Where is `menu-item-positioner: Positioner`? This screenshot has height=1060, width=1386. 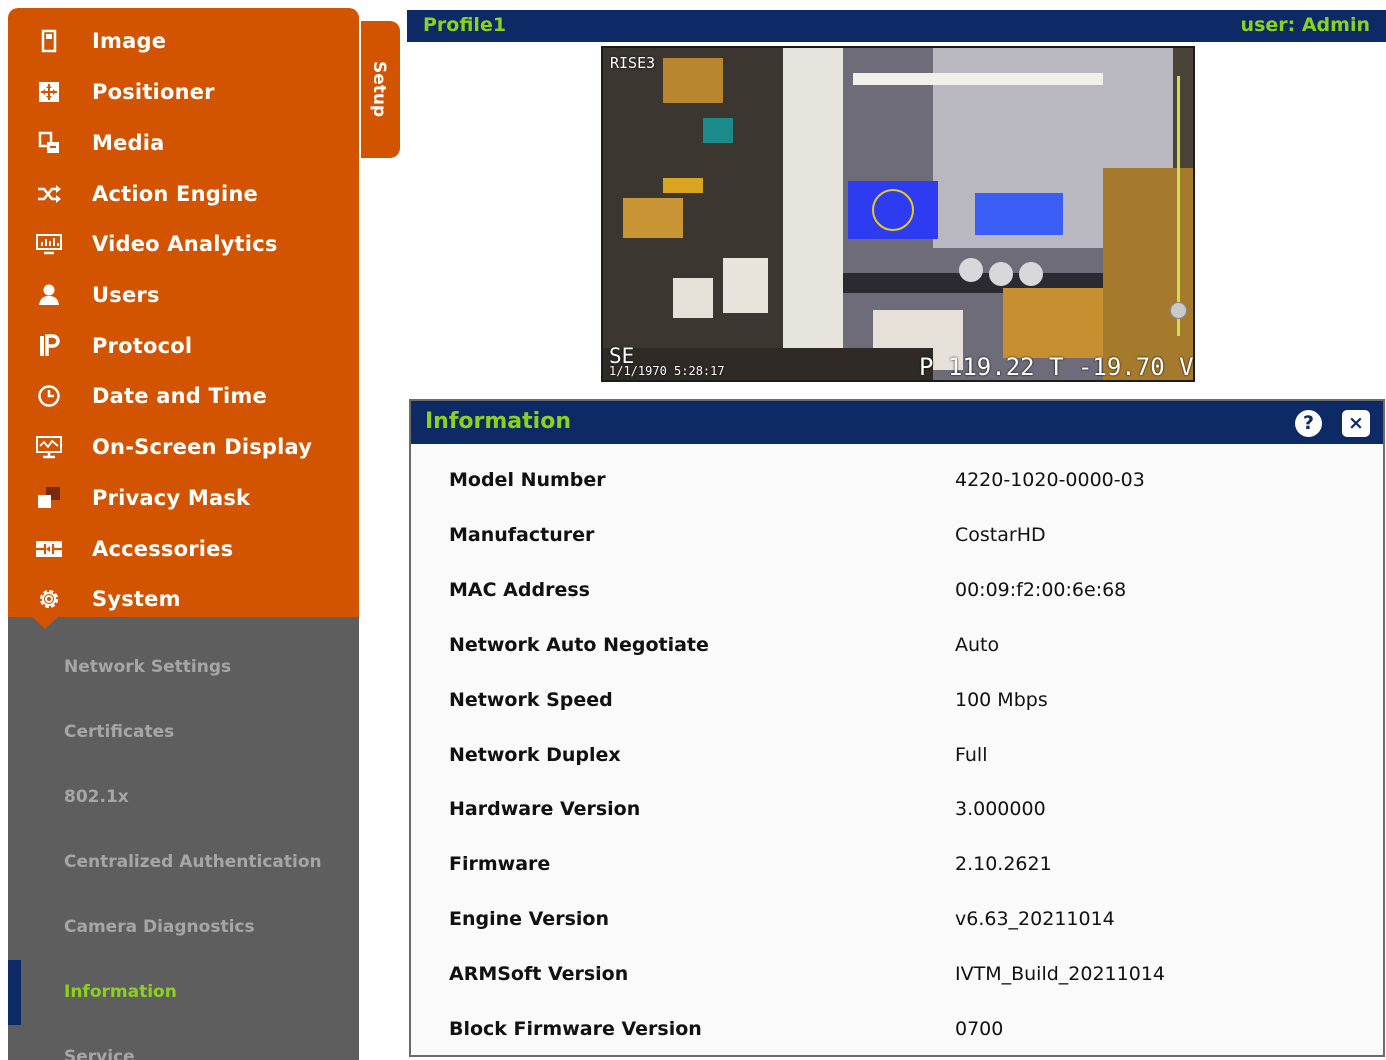 menu-item-positioner: Positioner is located at coordinates (183, 92).